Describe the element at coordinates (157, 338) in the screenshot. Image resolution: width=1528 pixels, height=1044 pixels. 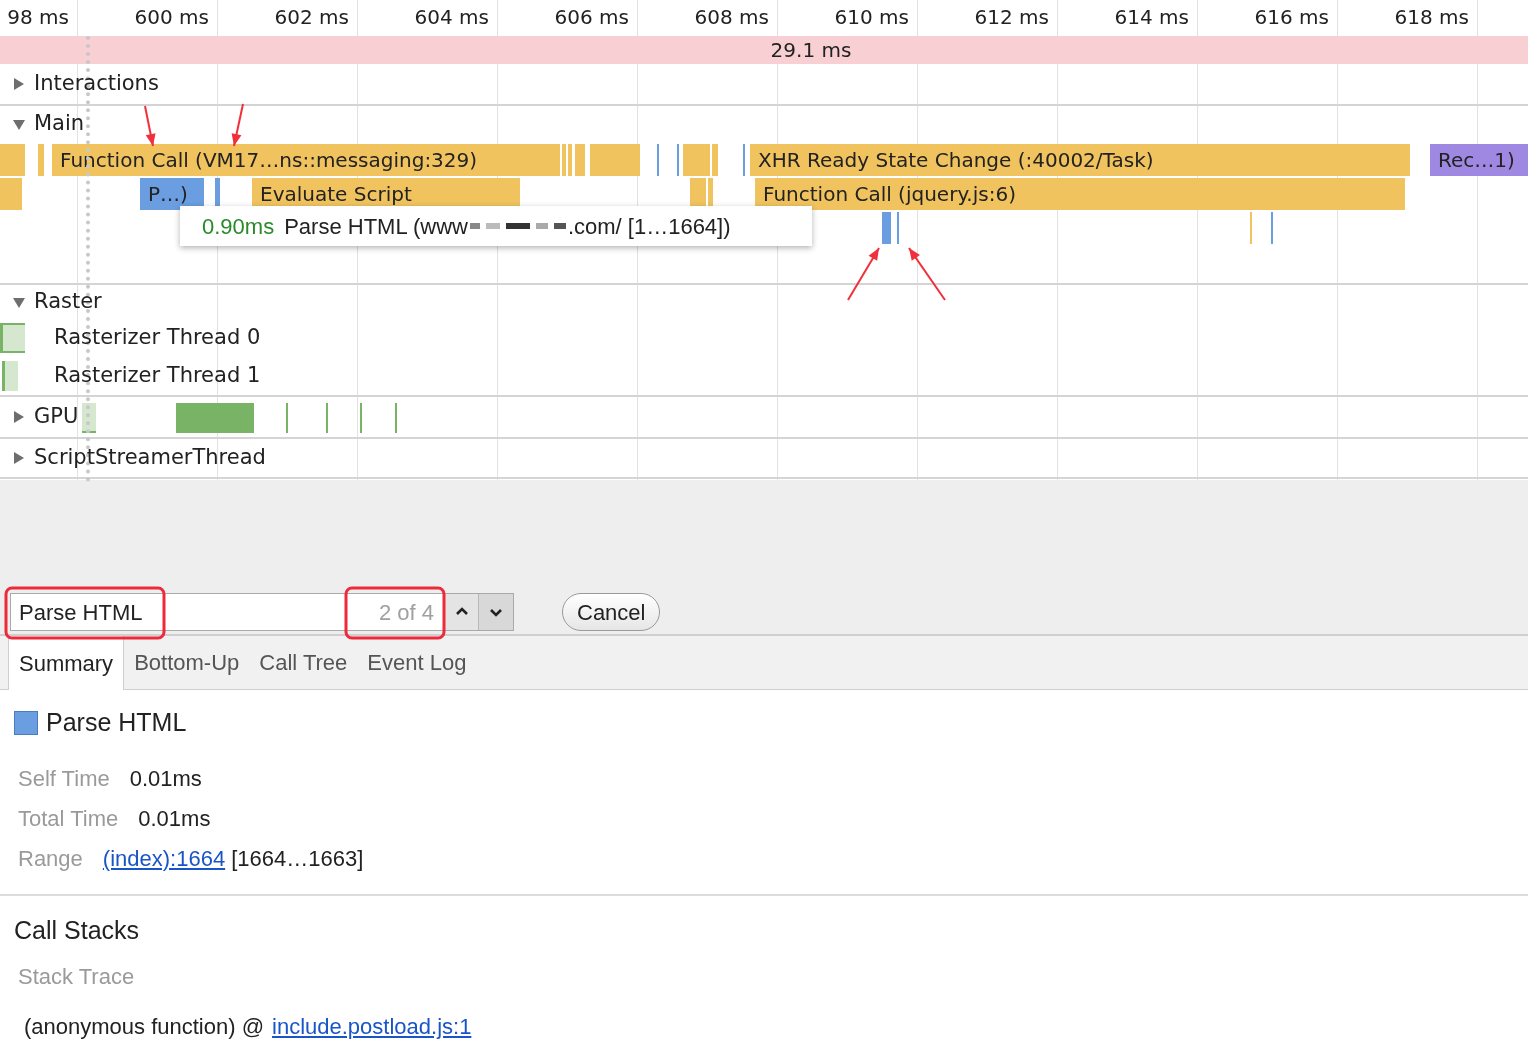
I see `thread-label: Rasterizer Thread 0` at that location.